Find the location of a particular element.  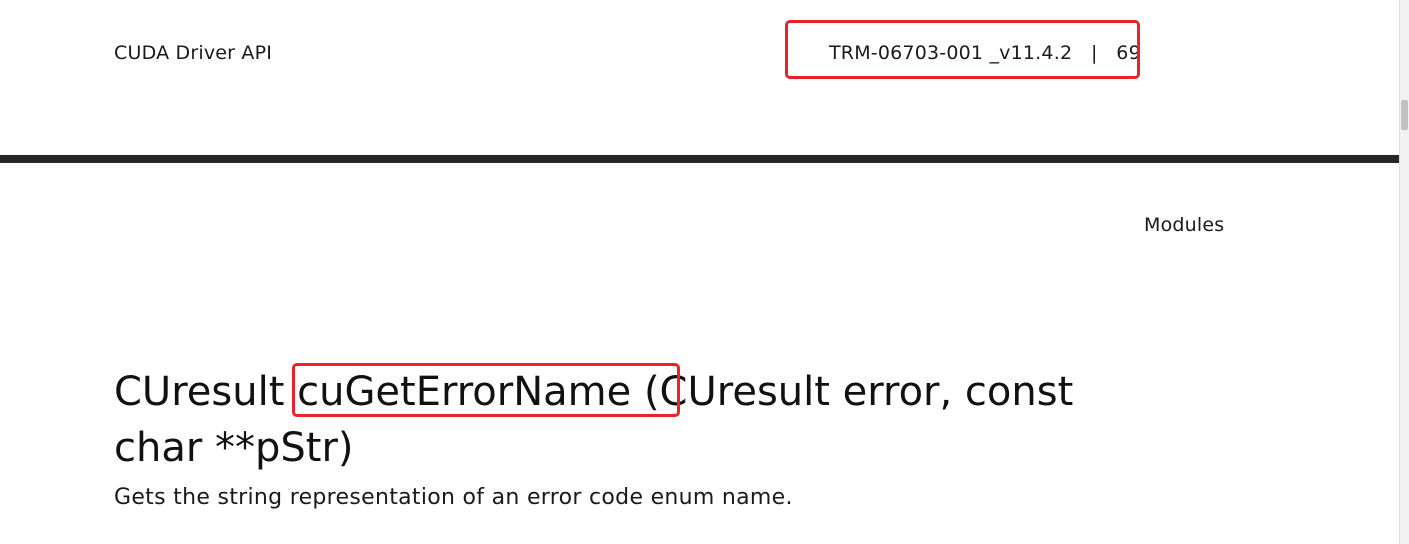

scrollbar-thumb is located at coordinates (1404, 115).